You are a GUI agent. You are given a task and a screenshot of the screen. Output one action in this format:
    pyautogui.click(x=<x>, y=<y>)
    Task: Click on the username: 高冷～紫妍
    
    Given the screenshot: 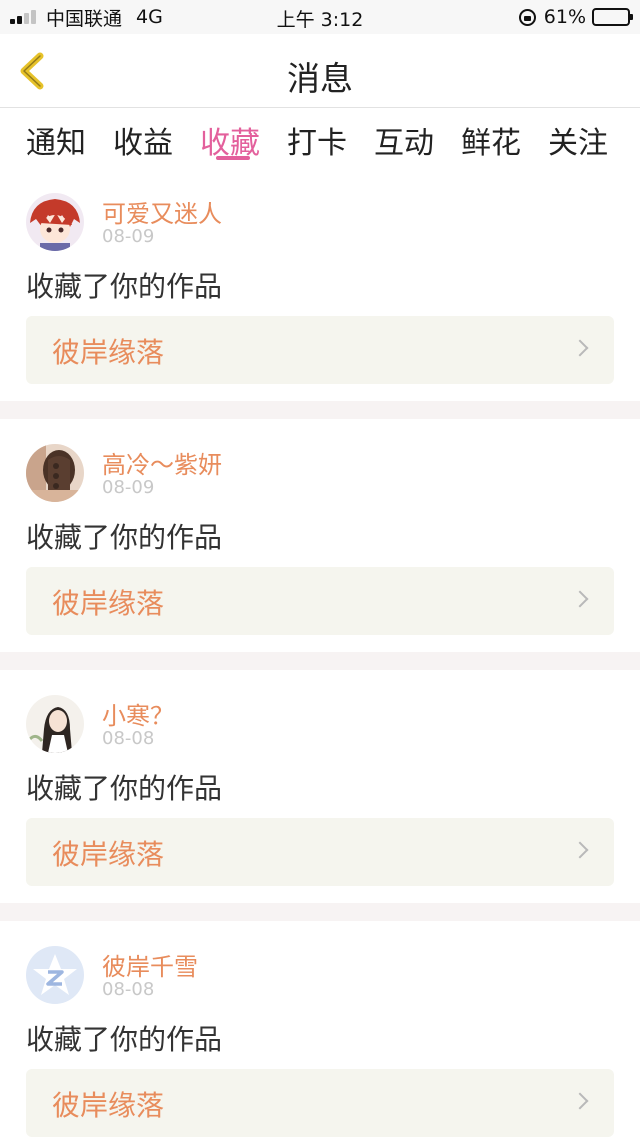 What is the action you would take?
    pyautogui.click(x=162, y=462)
    